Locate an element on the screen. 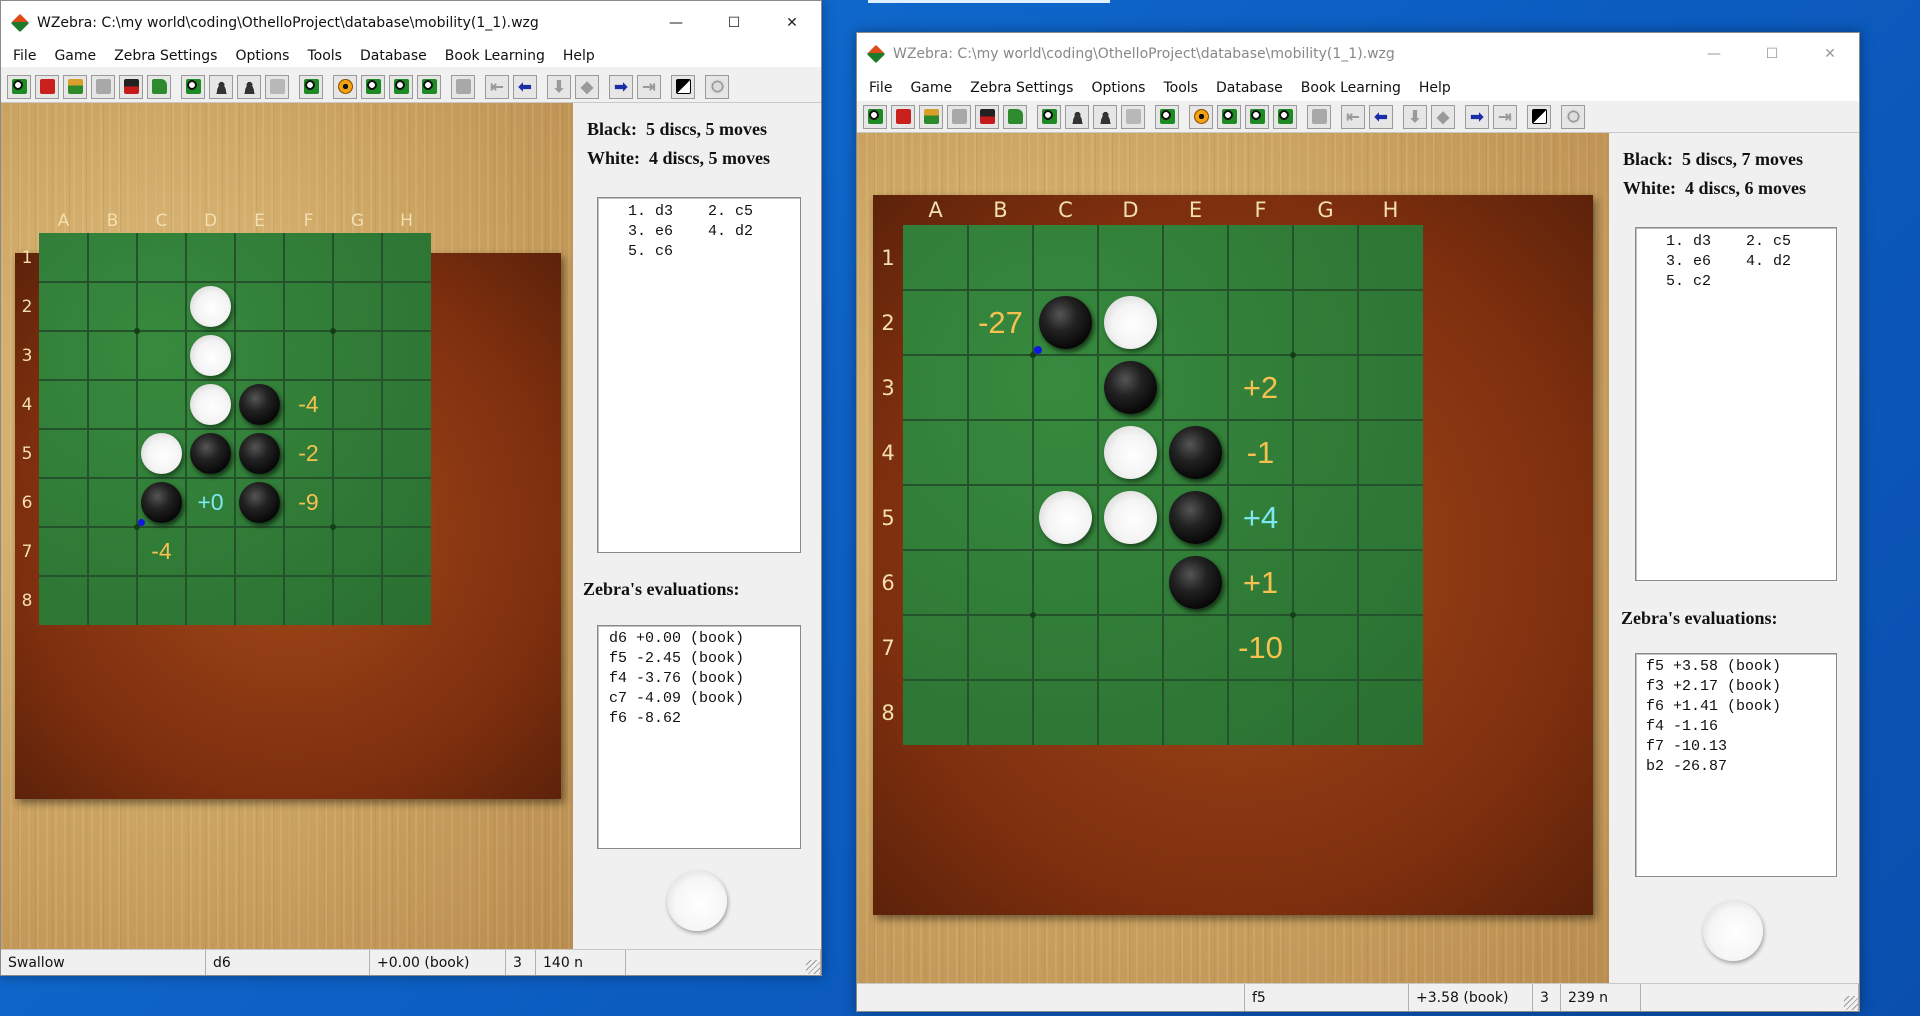  menu-game: Game is located at coordinates (931, 88).